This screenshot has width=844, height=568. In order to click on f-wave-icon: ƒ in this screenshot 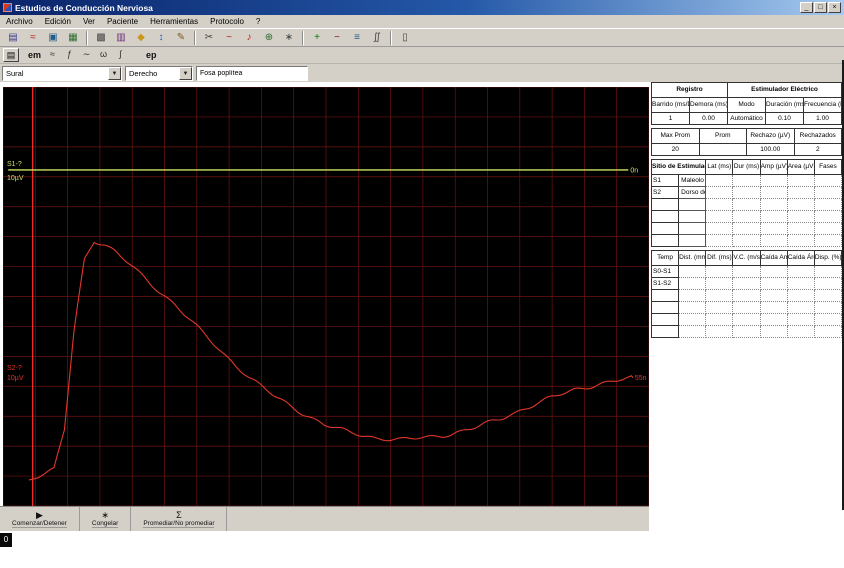, I will do `click(69, 55)`.